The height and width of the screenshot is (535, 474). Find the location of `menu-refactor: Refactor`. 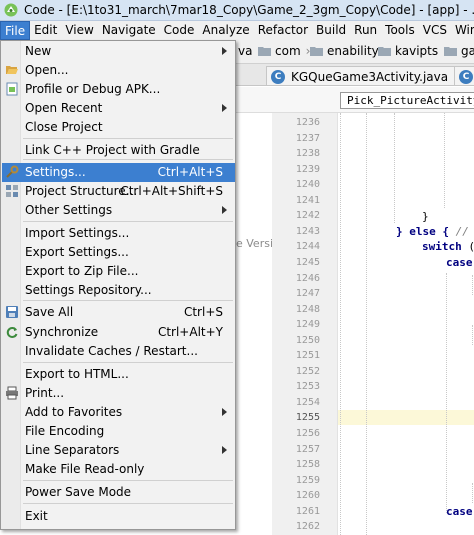

menu-refactor: Refactor is located at coordinates (283, 30).